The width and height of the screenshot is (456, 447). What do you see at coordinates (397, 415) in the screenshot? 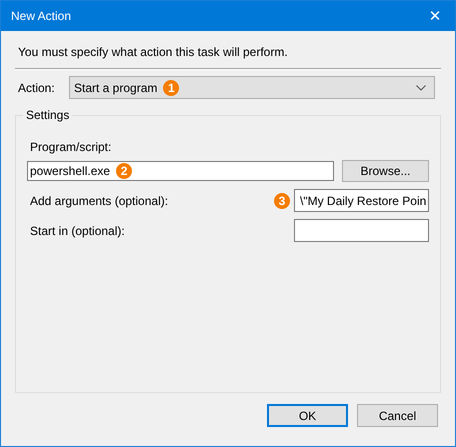
I see `dialog-button: Cancel` at bounding box center [397, 415].